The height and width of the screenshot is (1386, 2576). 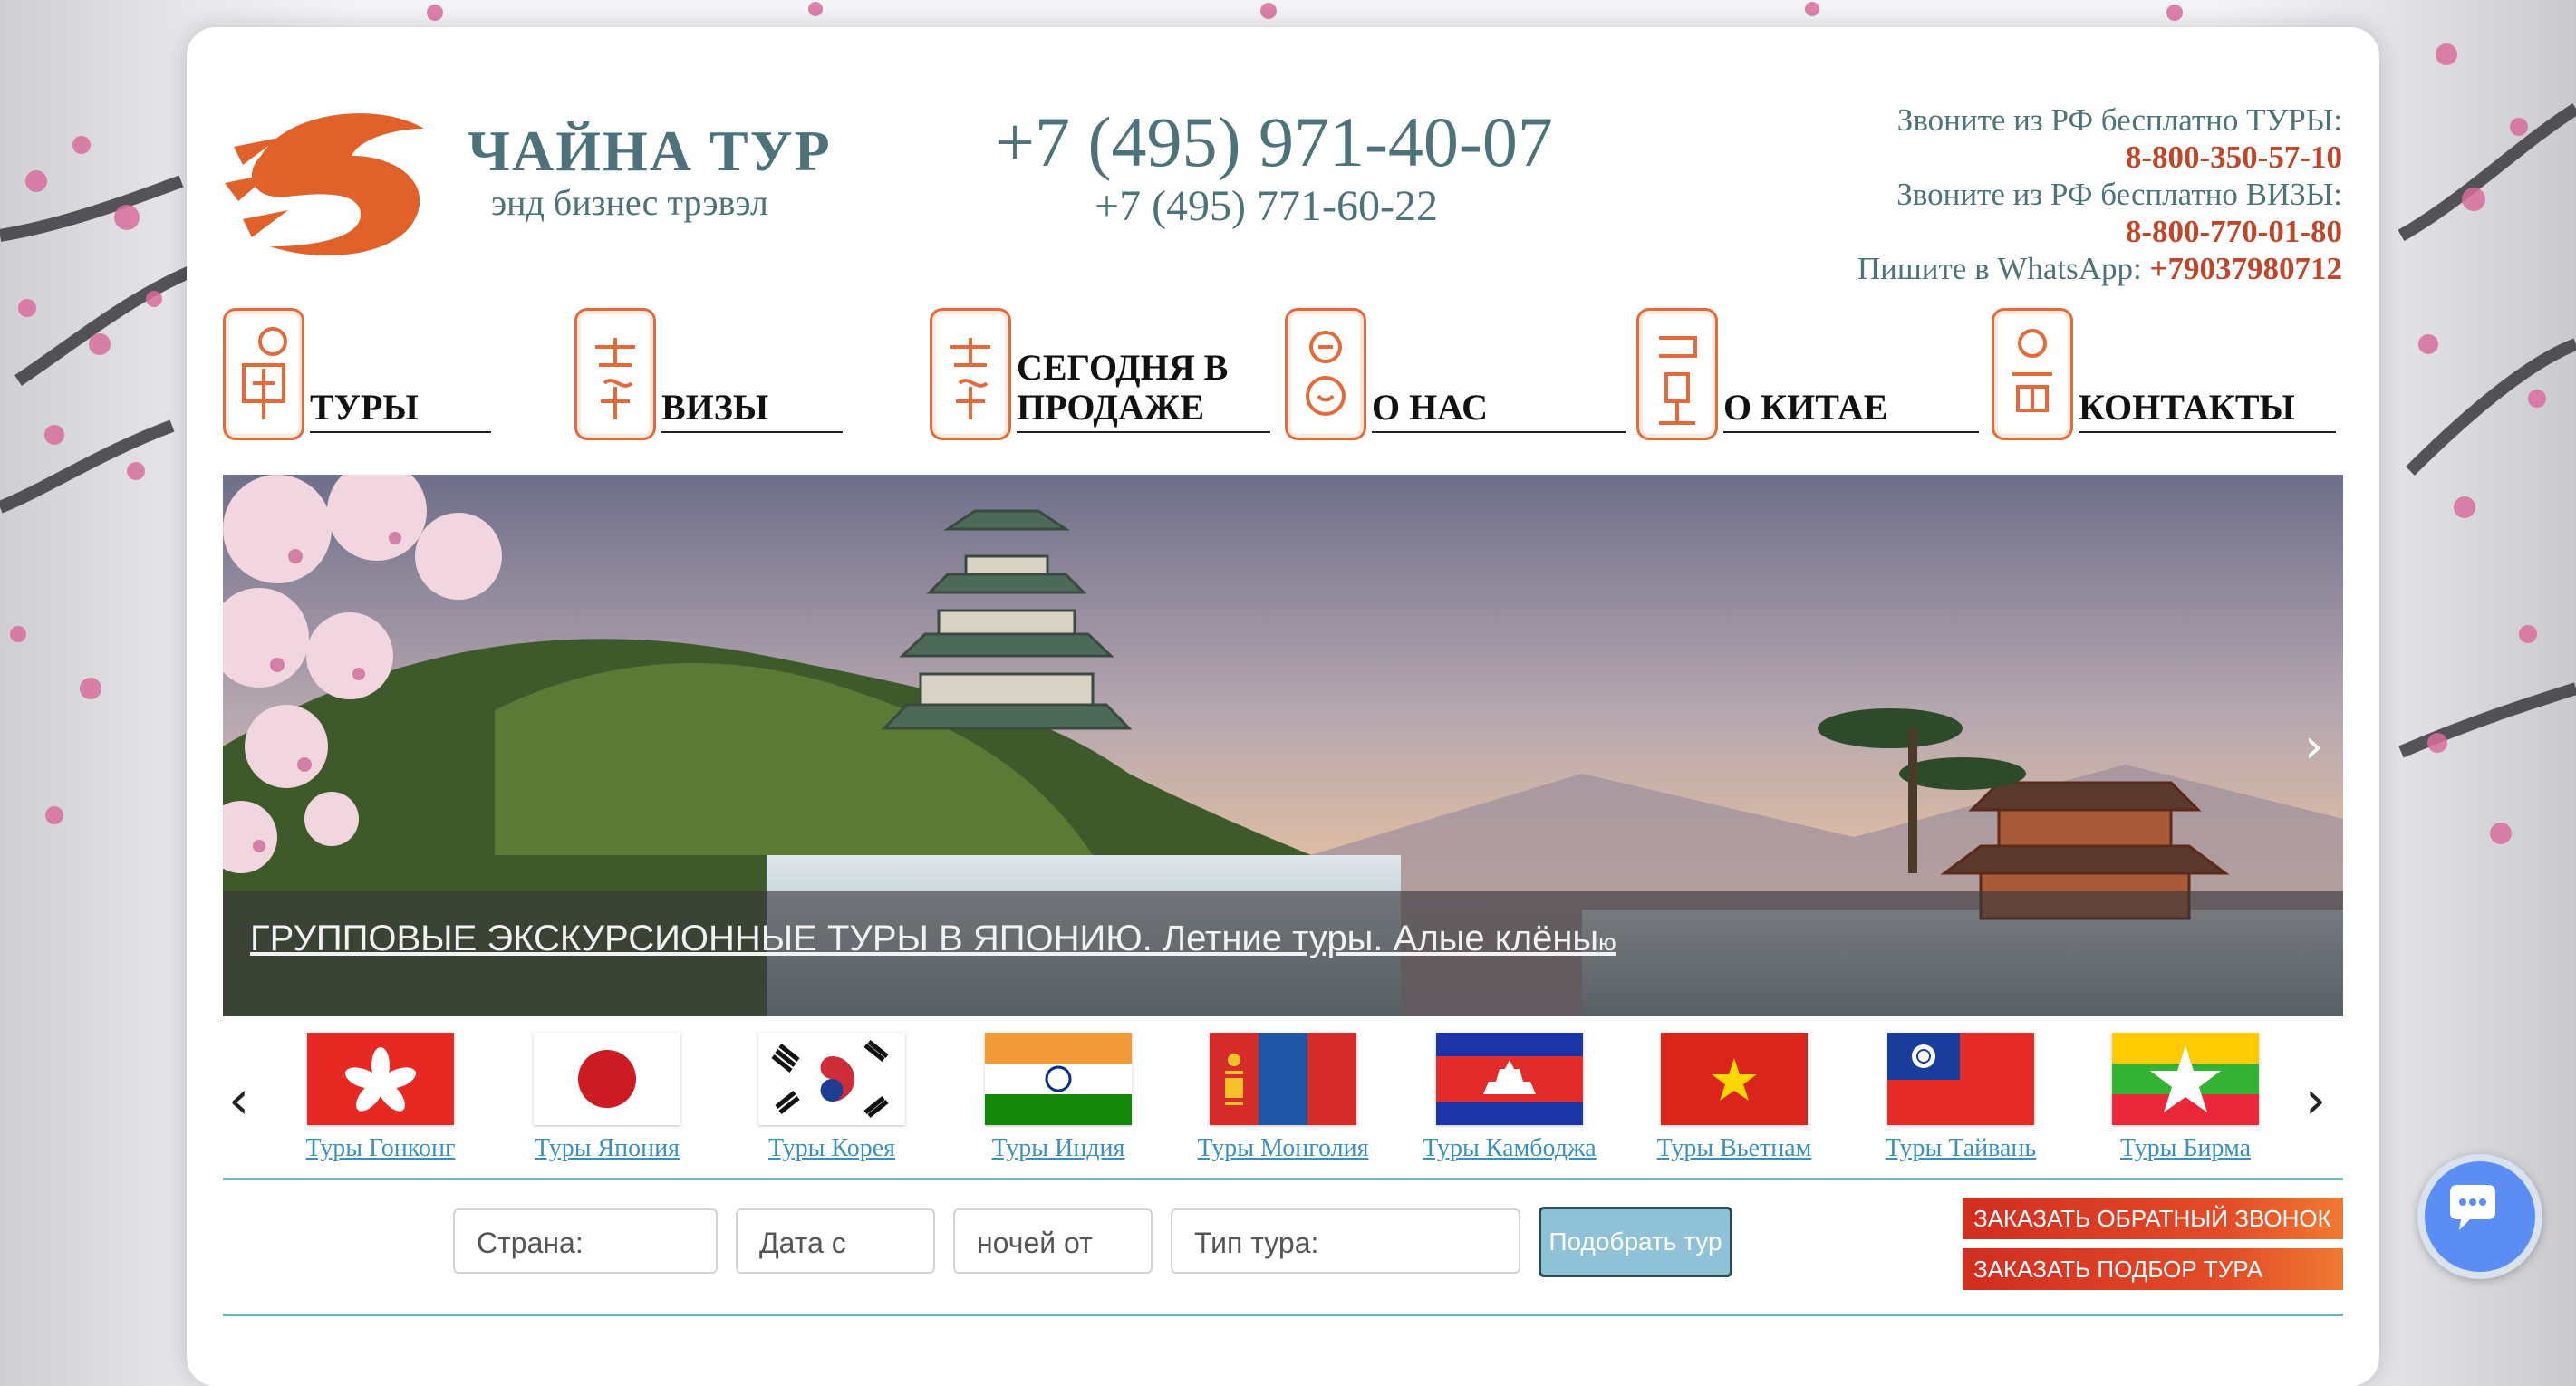 What do you see at coordinates (1053, 1241) in the screenshot?
I see `nights-from-input: ночей от` at bounding box center [1053, 1241].